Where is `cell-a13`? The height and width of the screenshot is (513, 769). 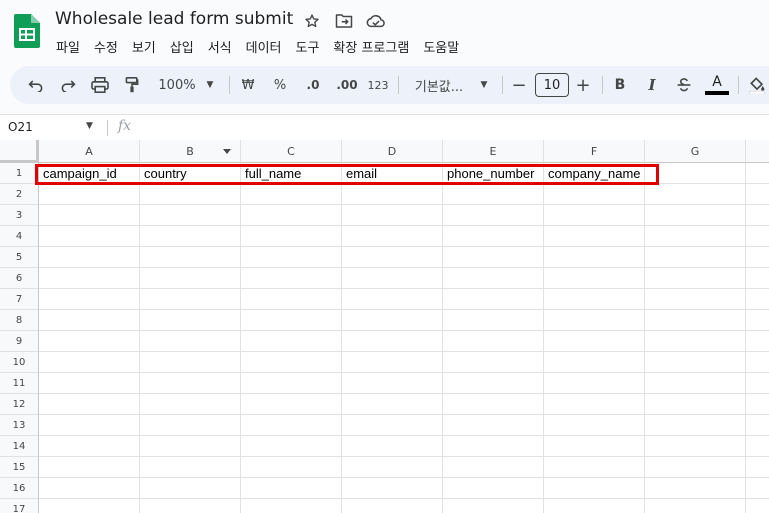
cell-a13 is located at coordinates (89, 425).